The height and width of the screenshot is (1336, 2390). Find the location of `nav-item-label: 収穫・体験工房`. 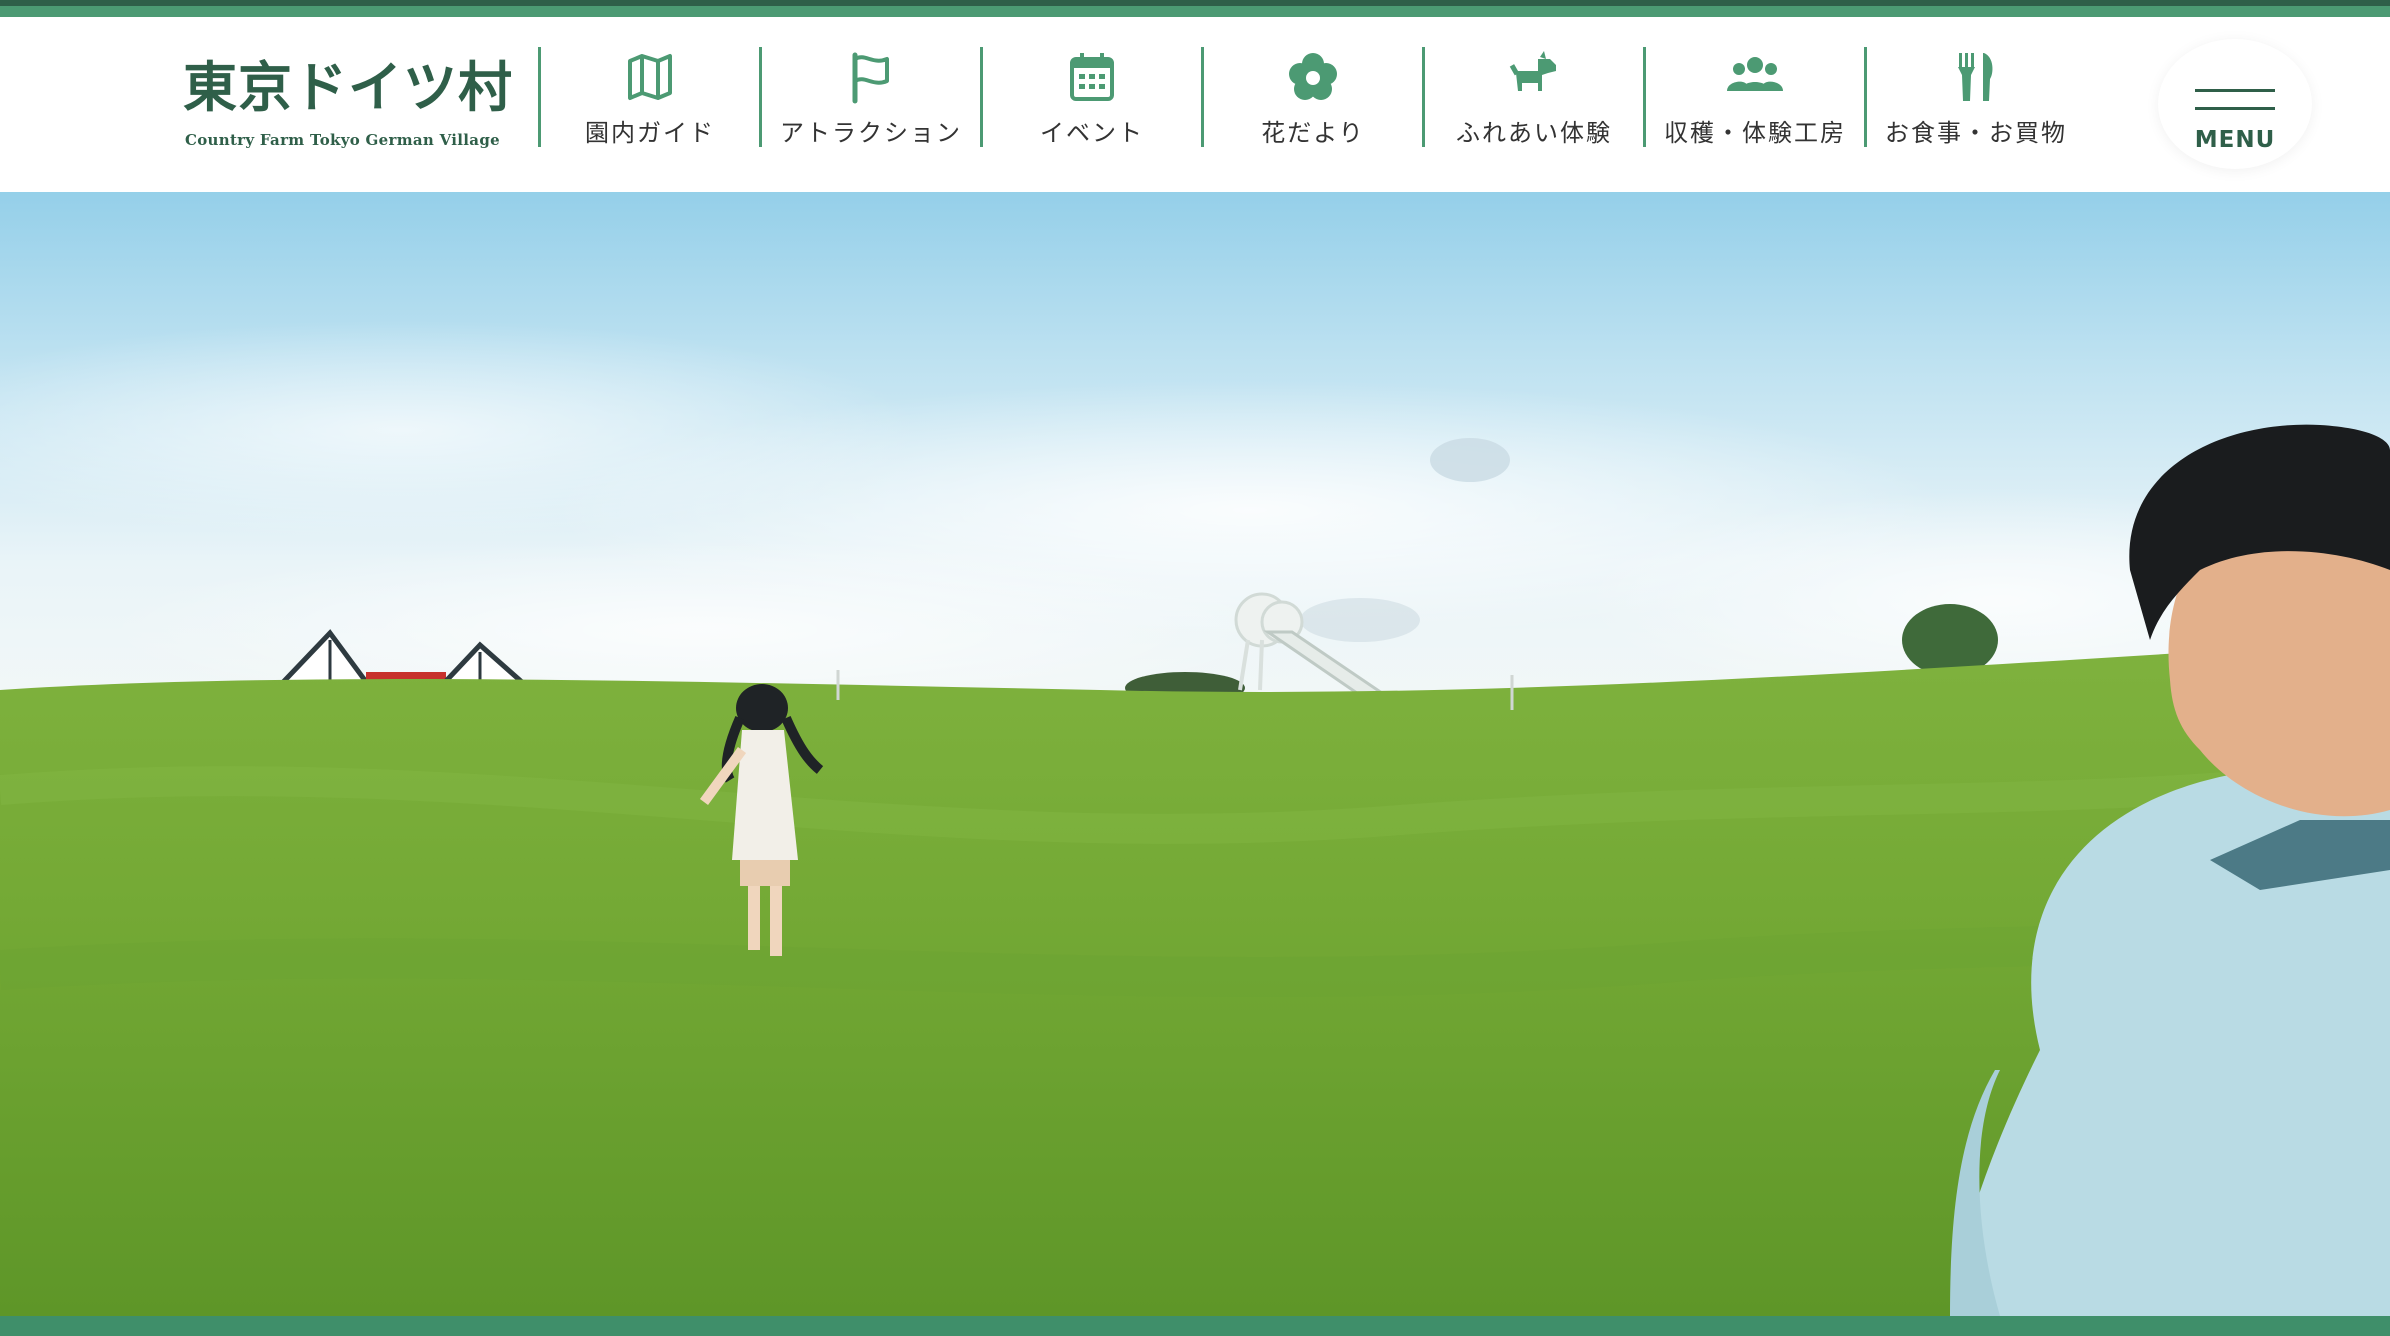

nav-item-label: 収穫・体験工房 is located at coordinates (1755, 133).